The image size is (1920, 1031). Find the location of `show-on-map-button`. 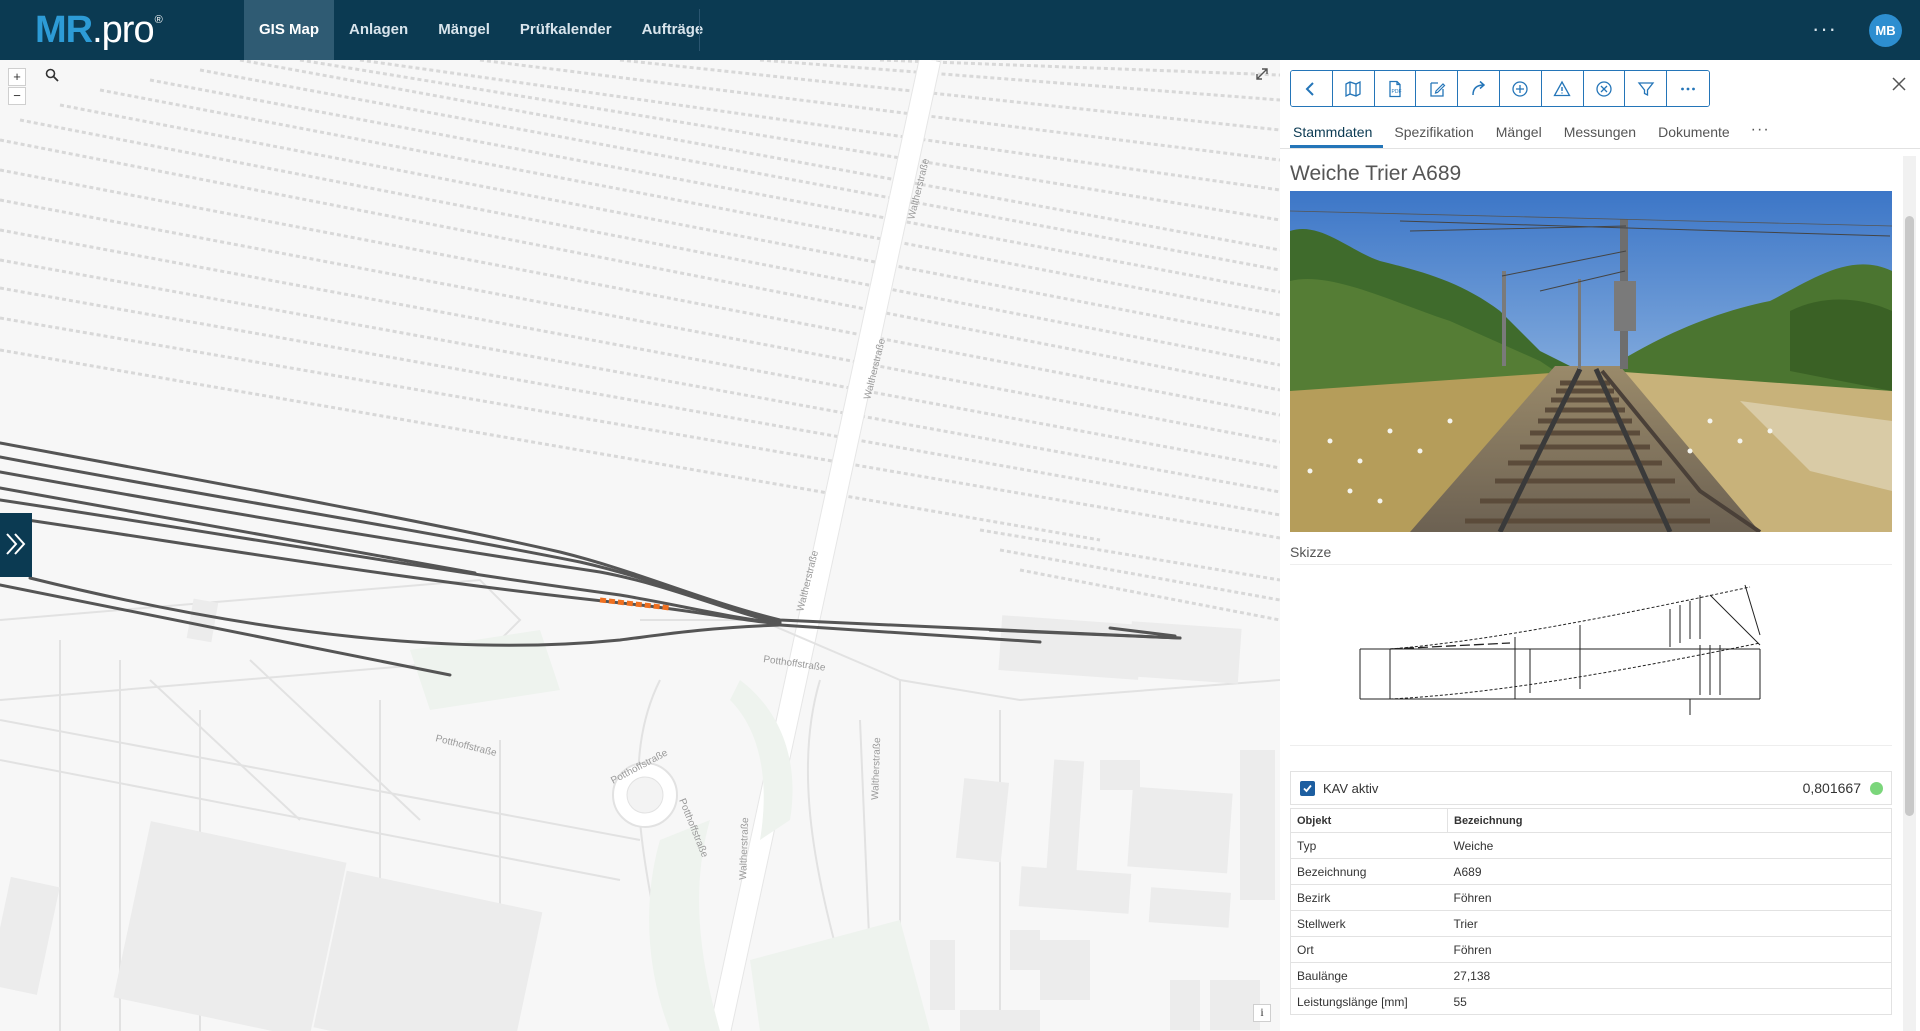

show-on-map-button is located at coordinates (1353, 88).